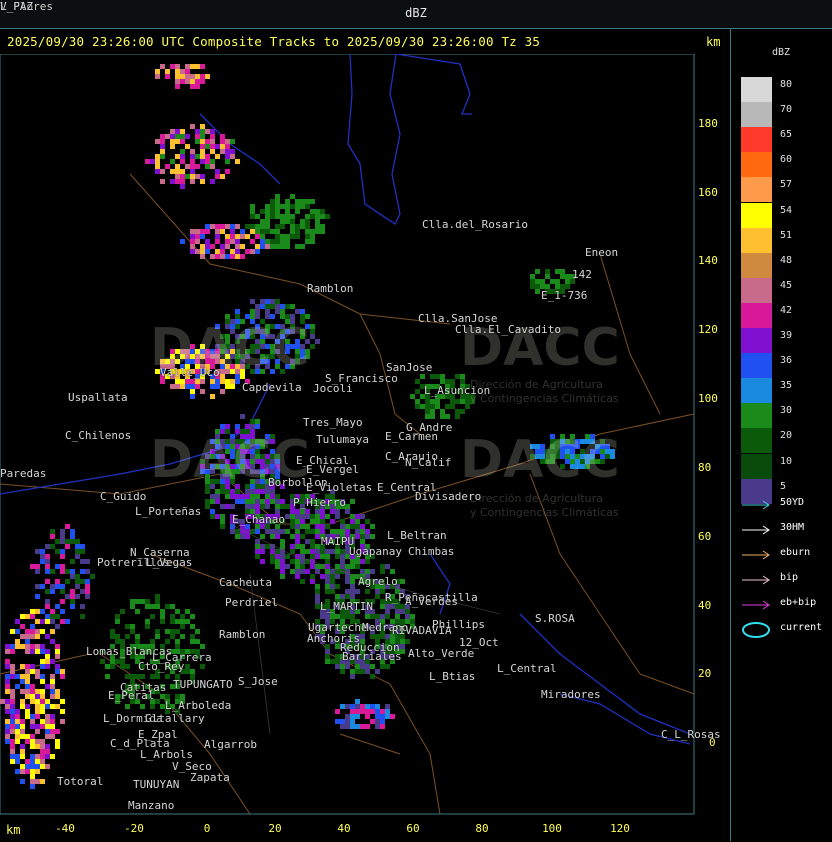  Describe the element at coordinates (705, 467) in the screenshot. I see `y-tick: 80` at that location.